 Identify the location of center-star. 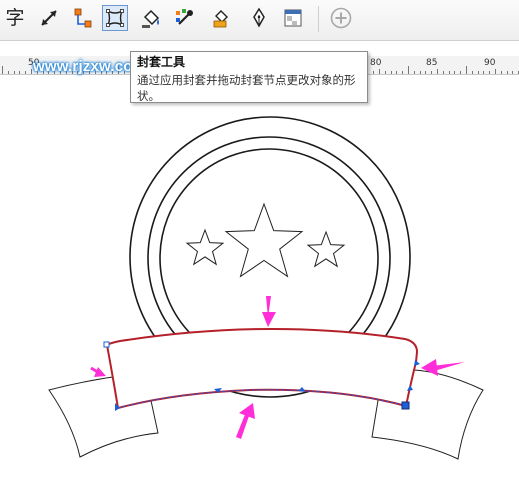
(264, 240).